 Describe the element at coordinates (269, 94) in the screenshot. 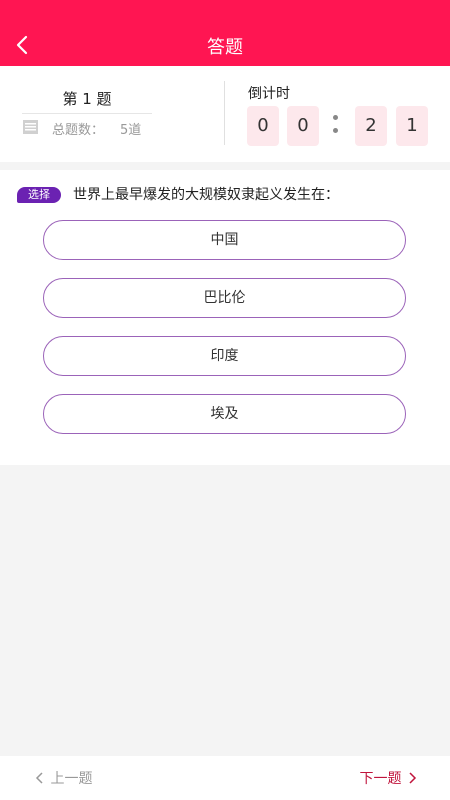

I see `countdown-label: 倒计时` at that location.